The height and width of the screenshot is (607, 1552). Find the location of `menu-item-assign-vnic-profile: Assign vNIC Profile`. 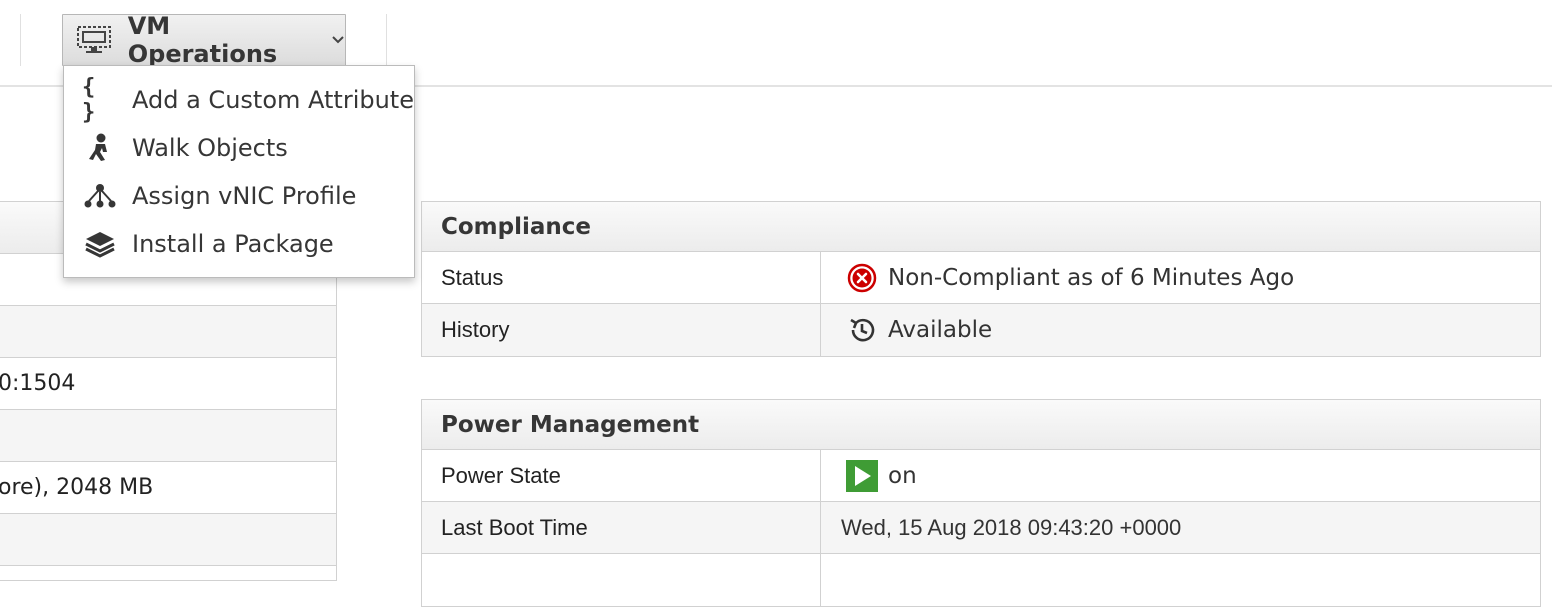

menu-item-assign-vnic-profile: Assign vNIC Profile is located at coordinates (239, 196).